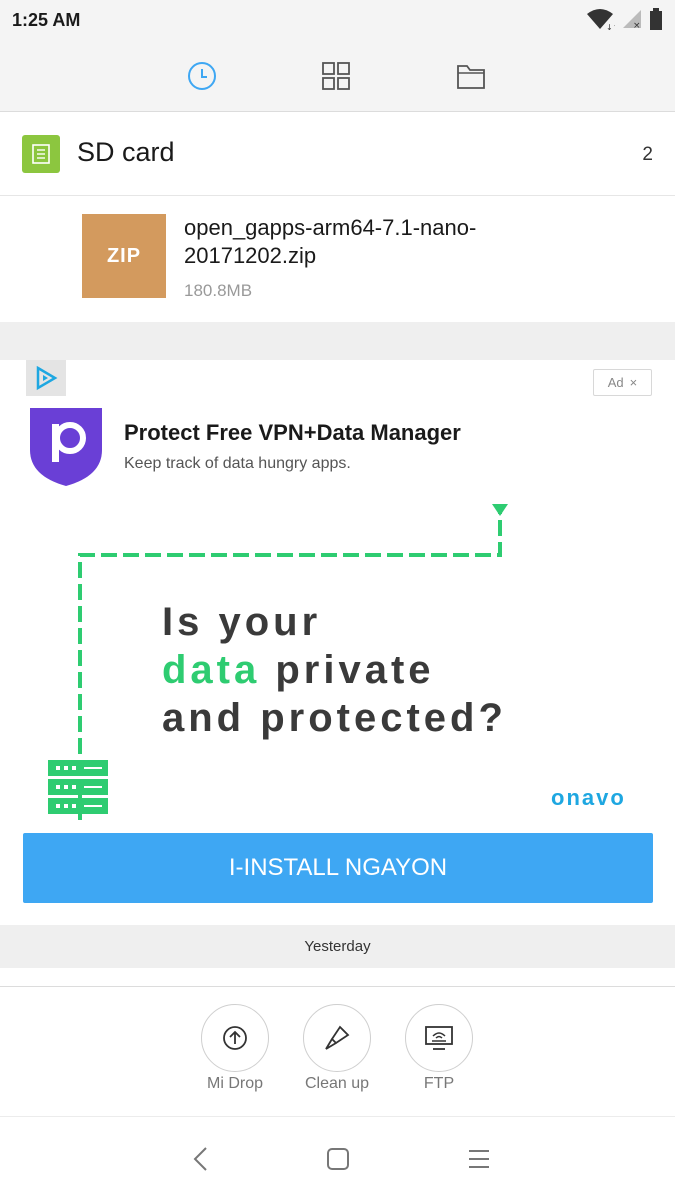 This screenshot has height=1200, width=675. Describe the element at coordinates (656, 21) in the screenshot. I see `battery-icon` at that location.